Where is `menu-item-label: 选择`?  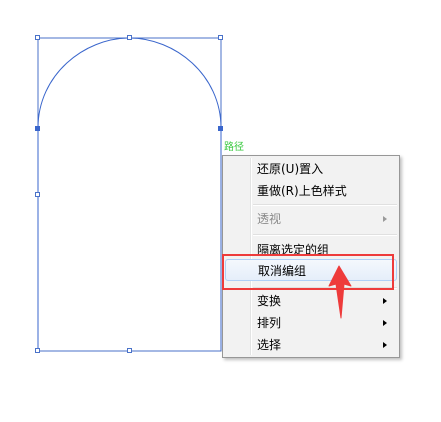 menu-item-label: 选择 is located at coordinates (269, 345).